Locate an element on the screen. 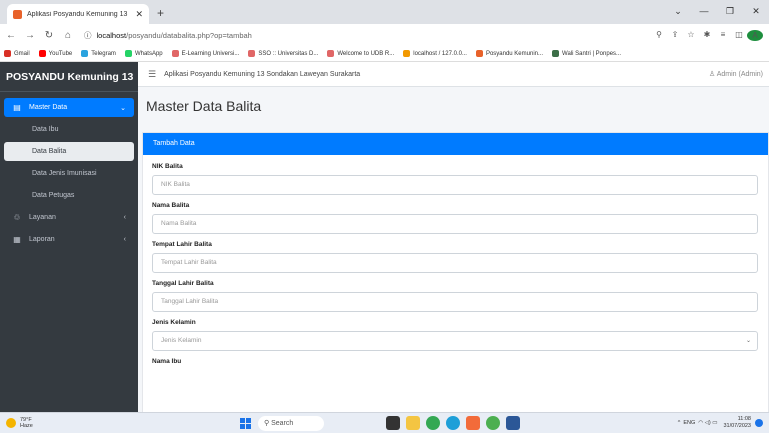 This screenshot has width=769, height=433. extensions-icon: ✱ is located at coordinates (707, 35).